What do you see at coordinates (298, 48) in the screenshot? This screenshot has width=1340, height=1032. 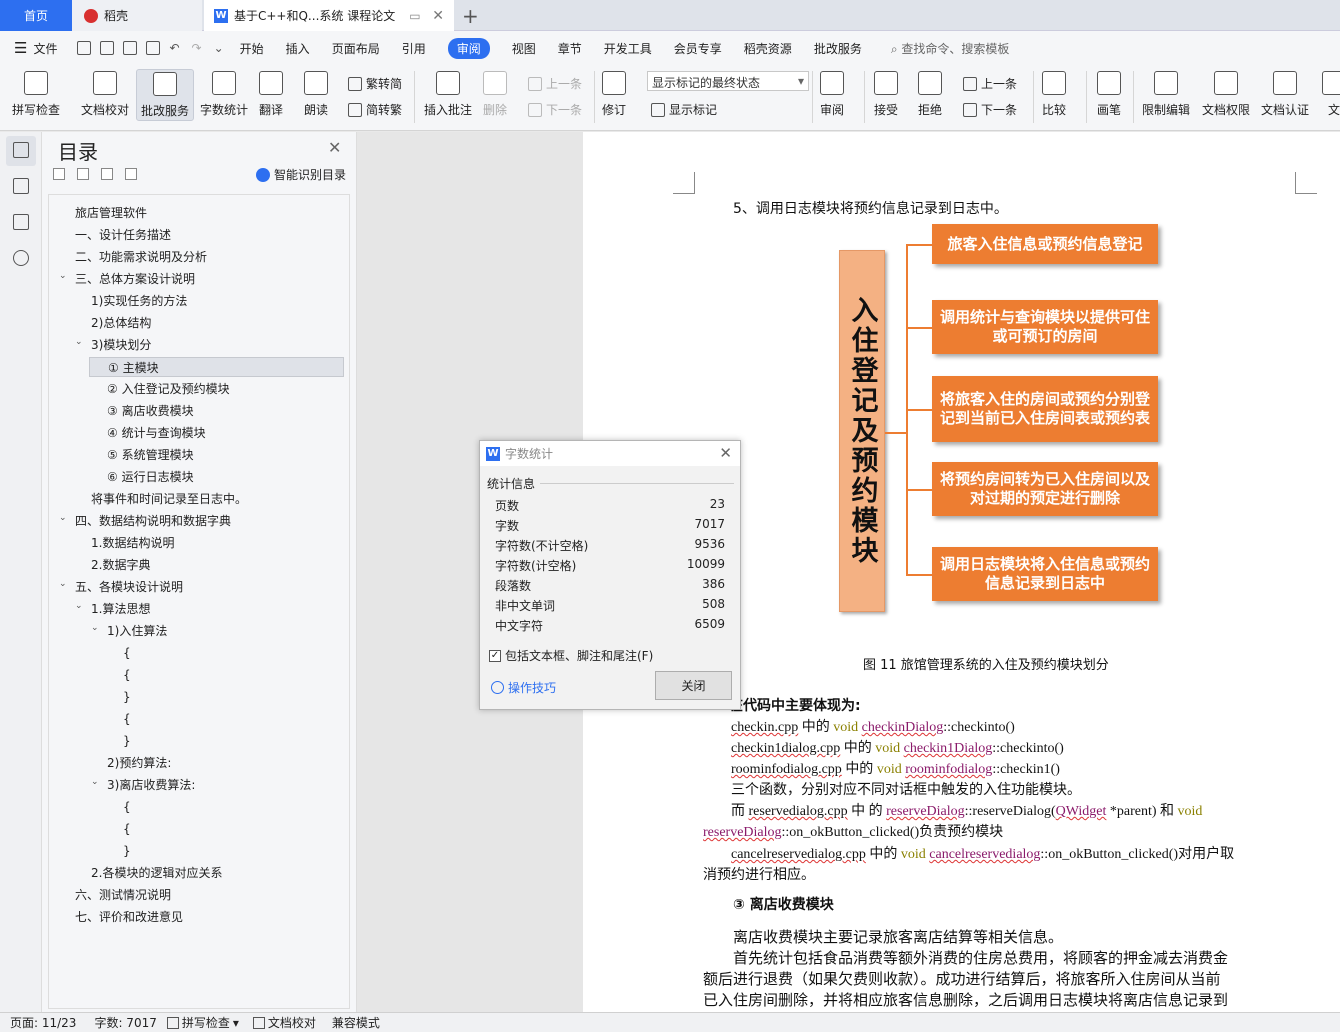 I see `menu-insert: 插入` at bounding box center [298, 48].